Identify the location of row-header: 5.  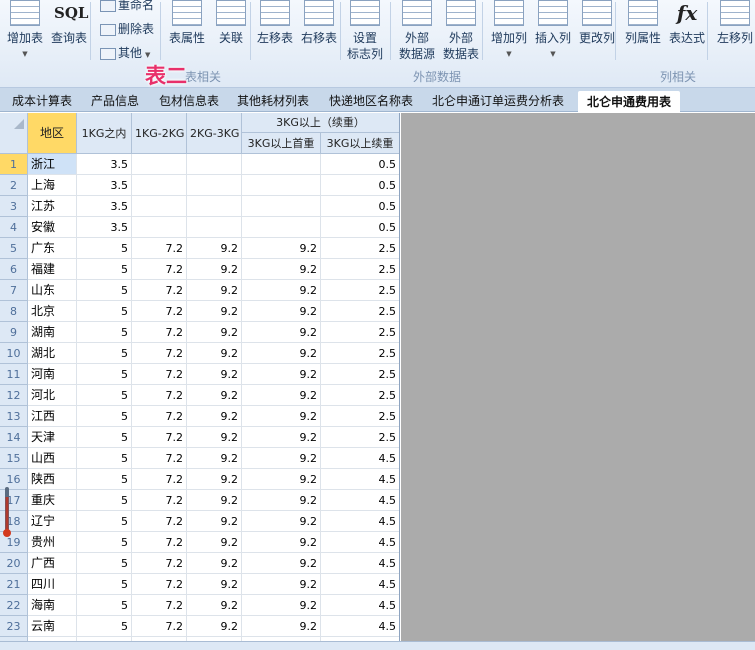
(14, 248).